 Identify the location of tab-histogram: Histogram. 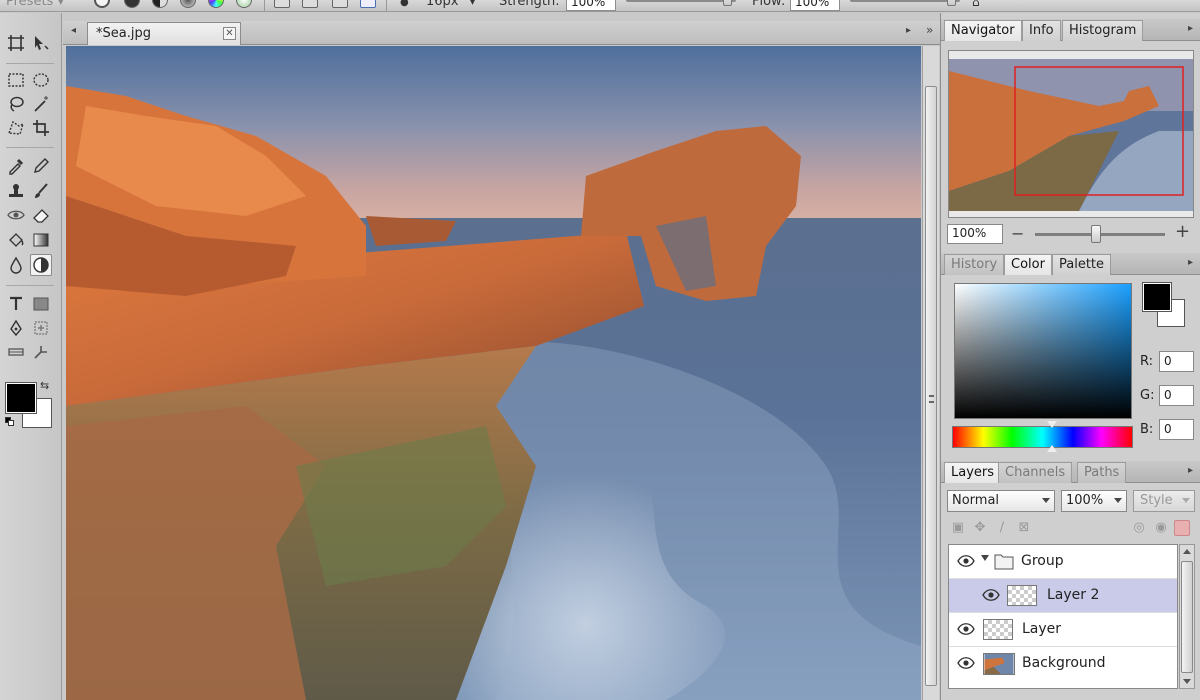
(1103, 30).